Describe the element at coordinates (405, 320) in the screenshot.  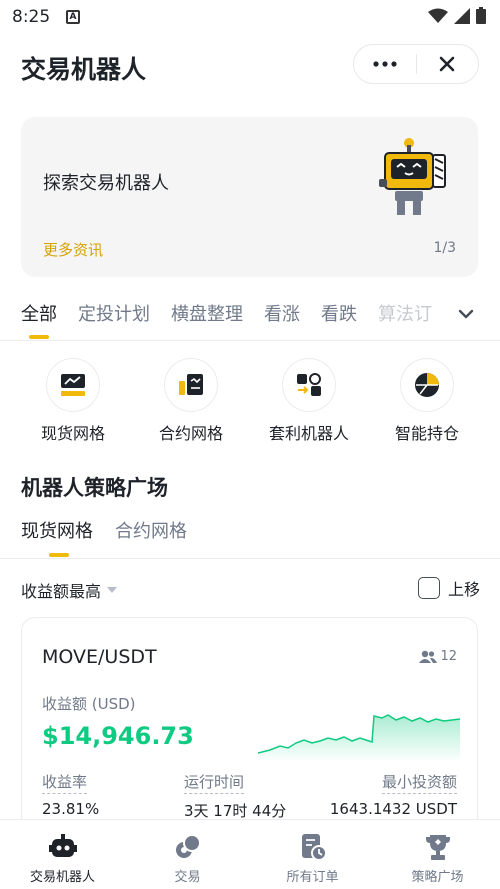
I see `tab-algo: 算法订` at that location.